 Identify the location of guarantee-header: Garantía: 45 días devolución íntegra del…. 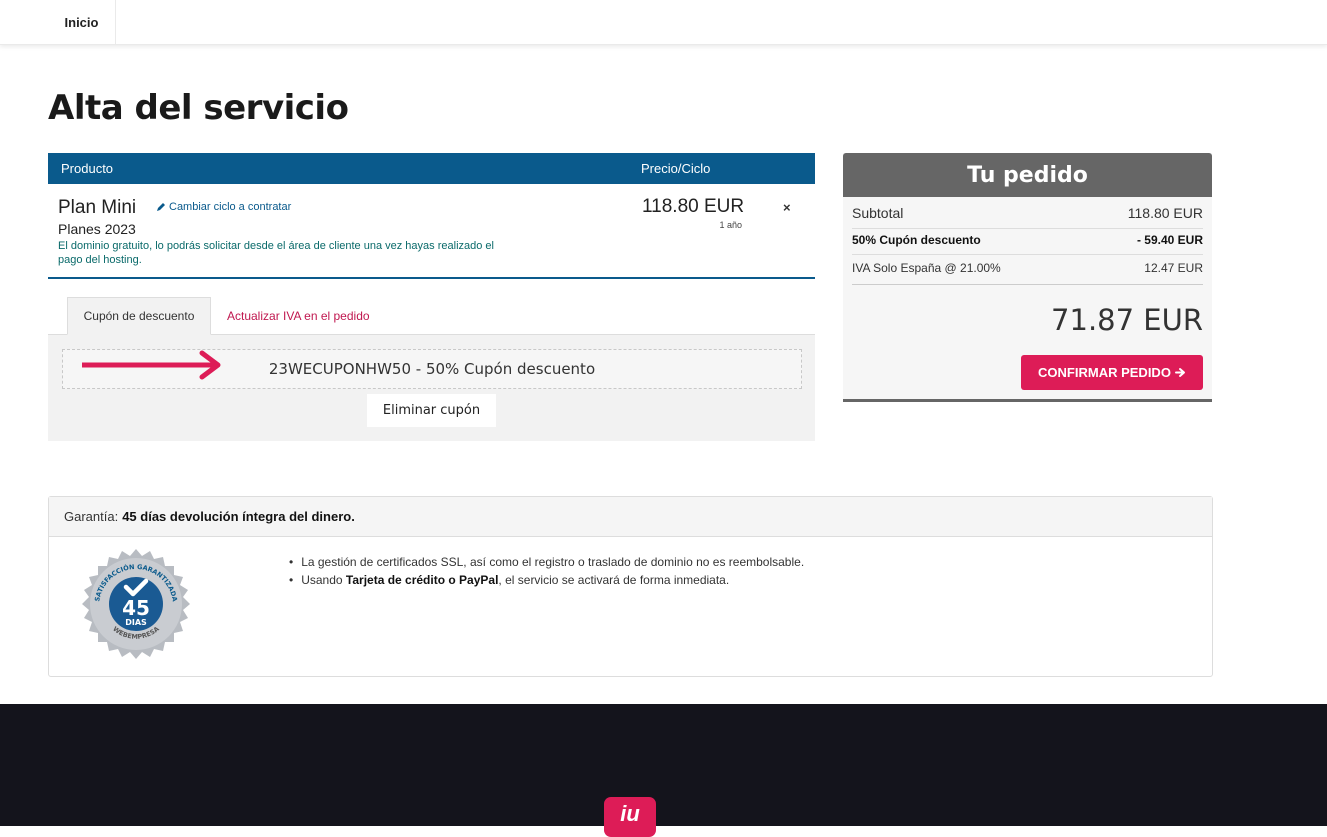
(630, 517).